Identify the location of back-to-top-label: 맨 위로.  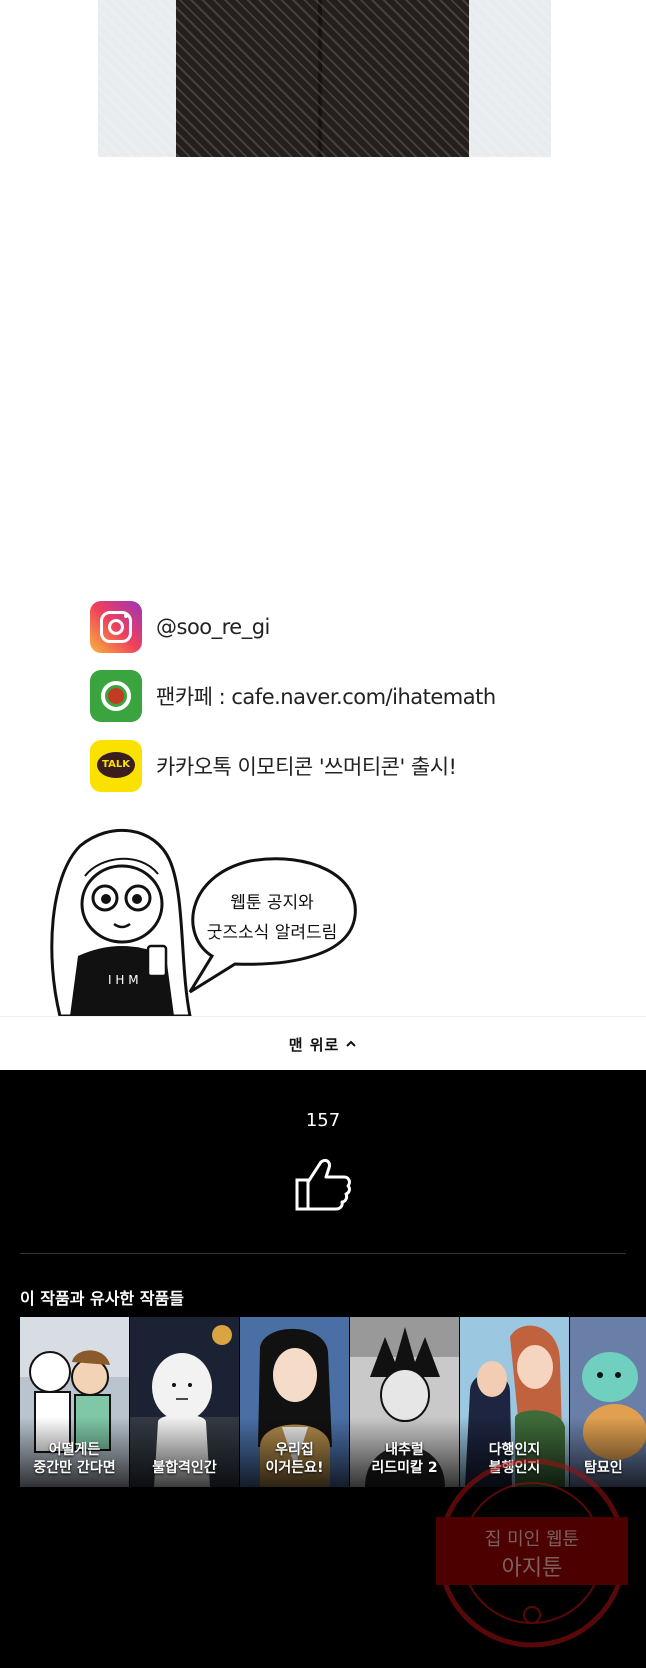
(314, 1044).